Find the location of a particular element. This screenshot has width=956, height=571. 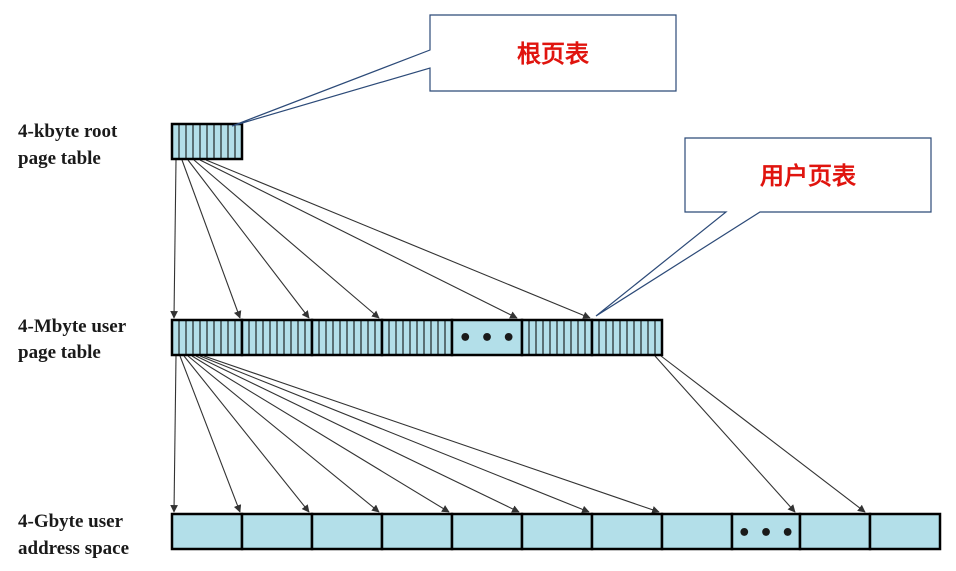

user-table-label-line2: page table is located at coordinates (59, 352).